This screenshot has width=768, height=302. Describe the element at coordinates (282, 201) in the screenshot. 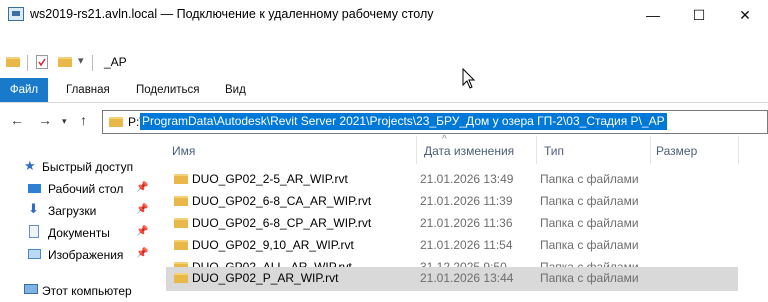

I see `file-name: DUO_GP02_6-8_CA_AR_WIP.rvt` at that location.